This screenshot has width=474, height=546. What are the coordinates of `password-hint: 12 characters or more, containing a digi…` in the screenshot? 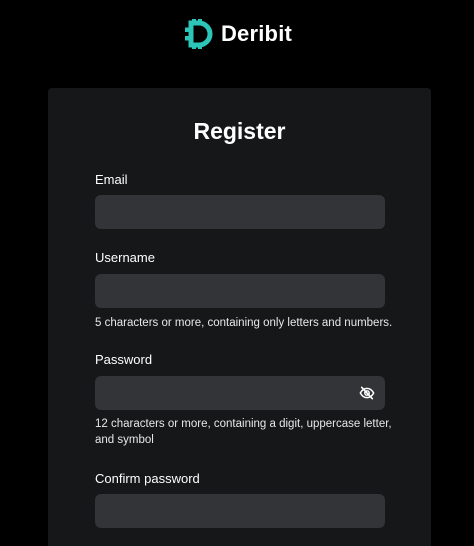 It's located at (245, 432).